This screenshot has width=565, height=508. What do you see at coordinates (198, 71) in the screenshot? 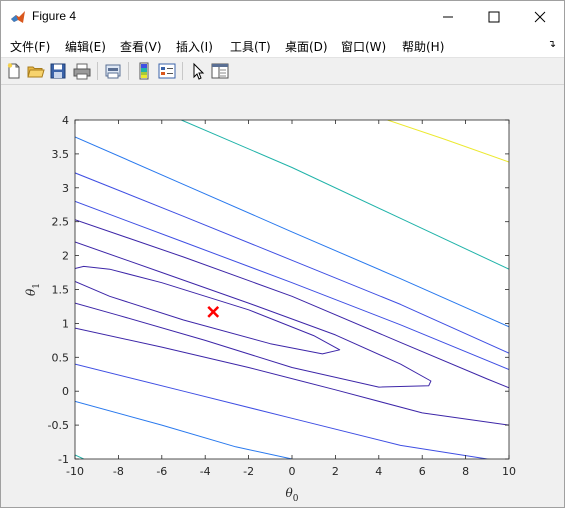
I see `edit-plot-cursor-icon` at bounding box center [198, 71].